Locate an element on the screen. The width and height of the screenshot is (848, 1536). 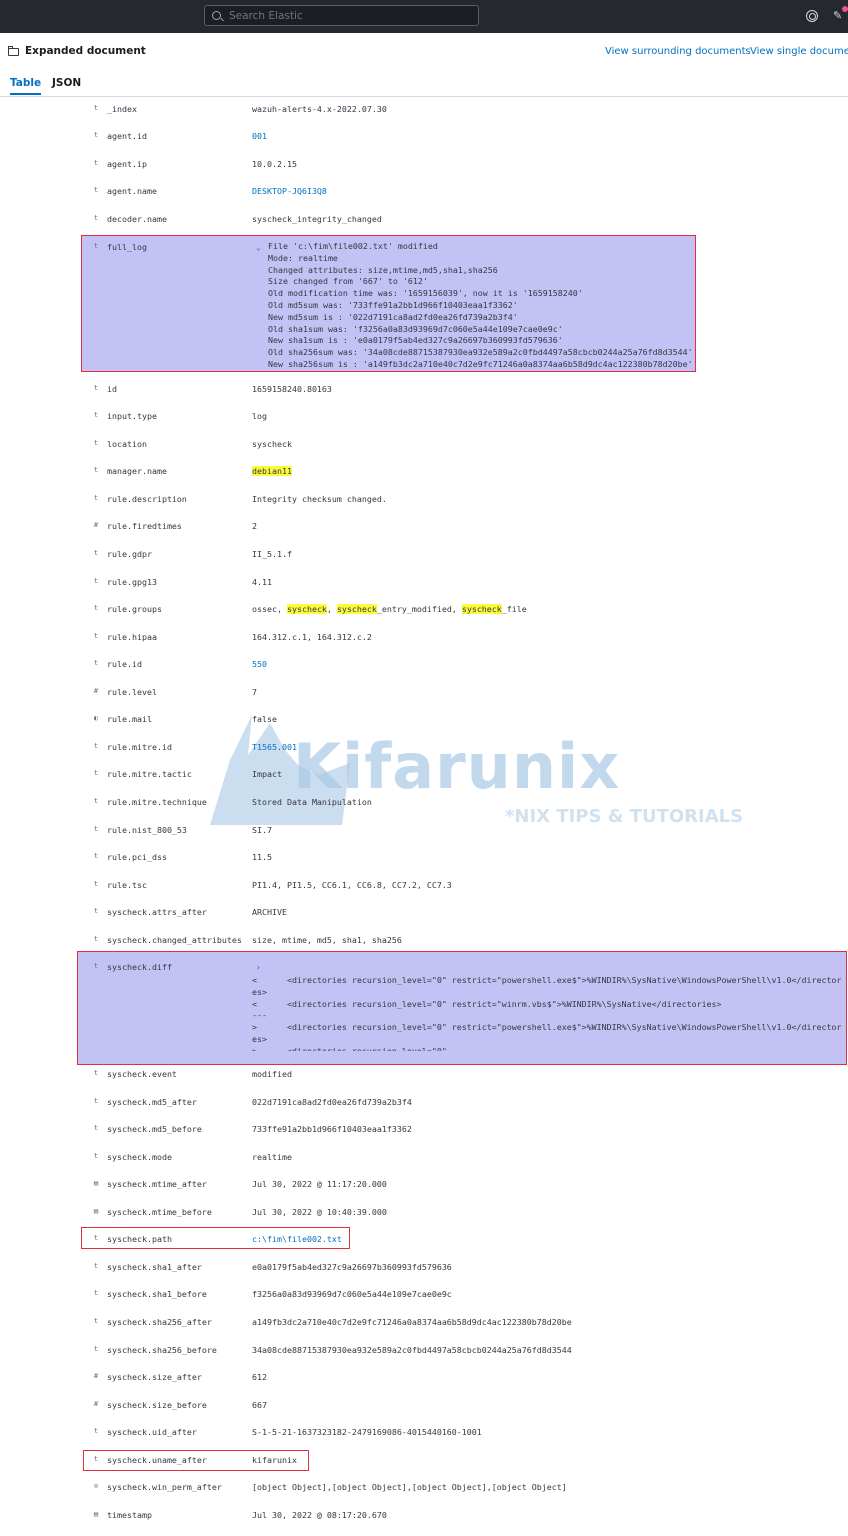
collapse-chevron-icon: ⌄ is located at coordinates (258, 247).